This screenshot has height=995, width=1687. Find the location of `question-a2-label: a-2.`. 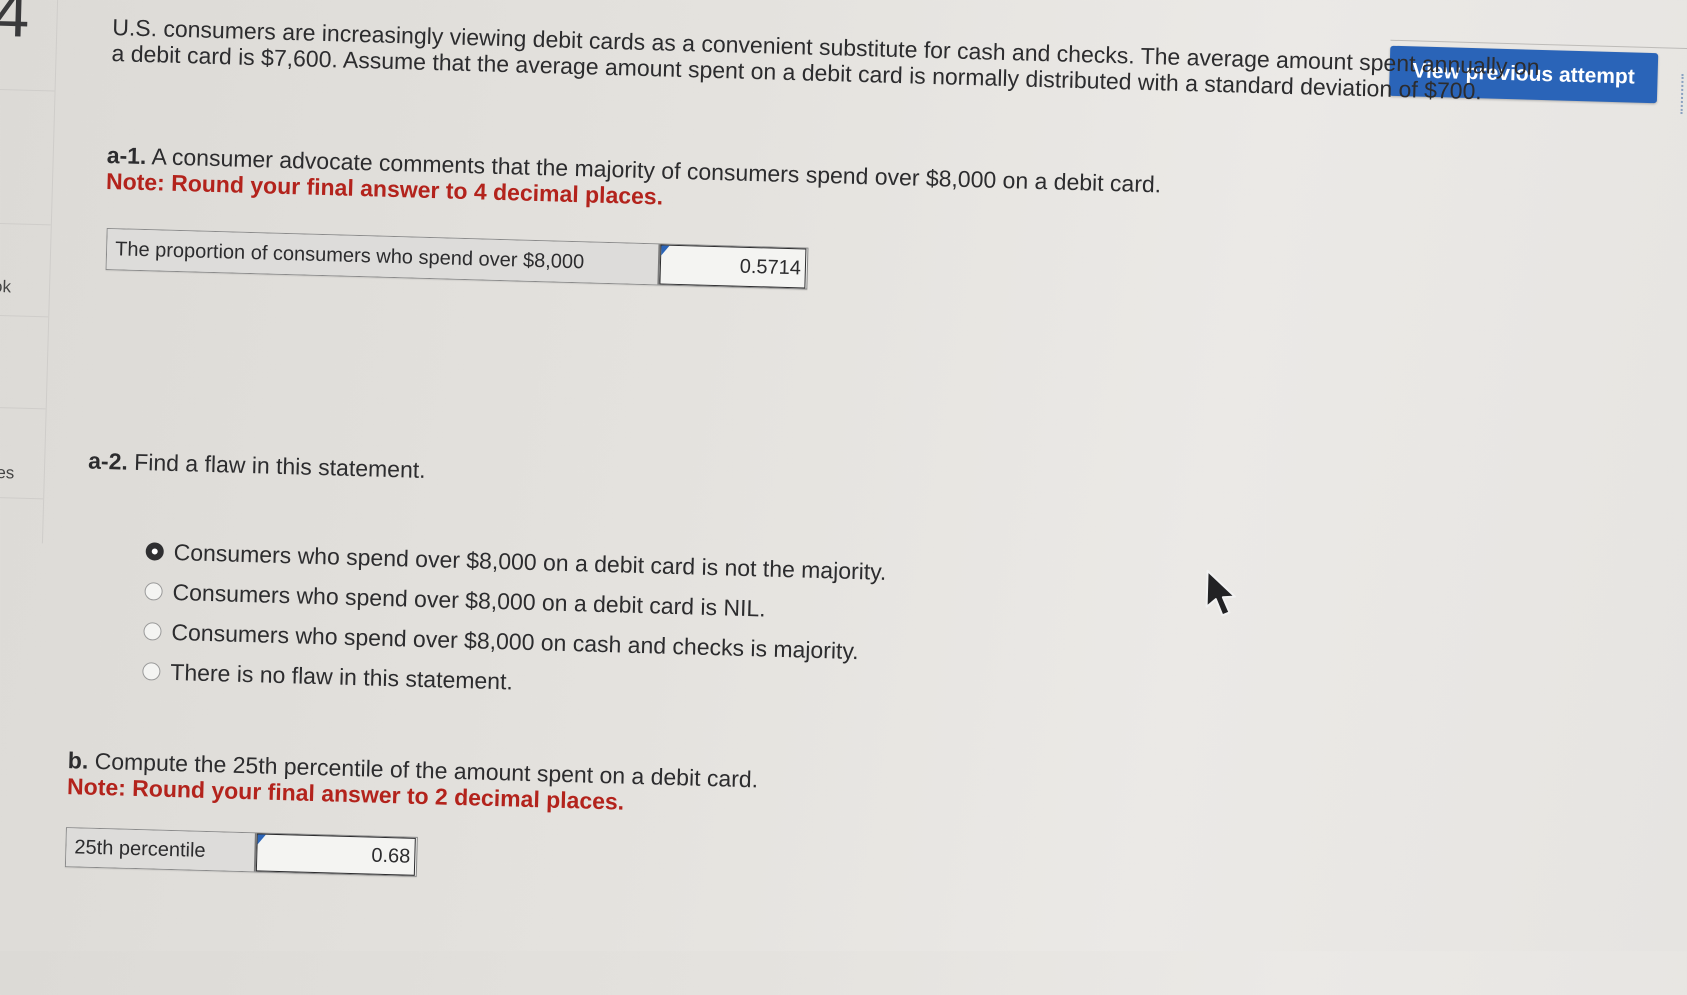

question-a2-label: a-2. is located at coordinates (108, 461).